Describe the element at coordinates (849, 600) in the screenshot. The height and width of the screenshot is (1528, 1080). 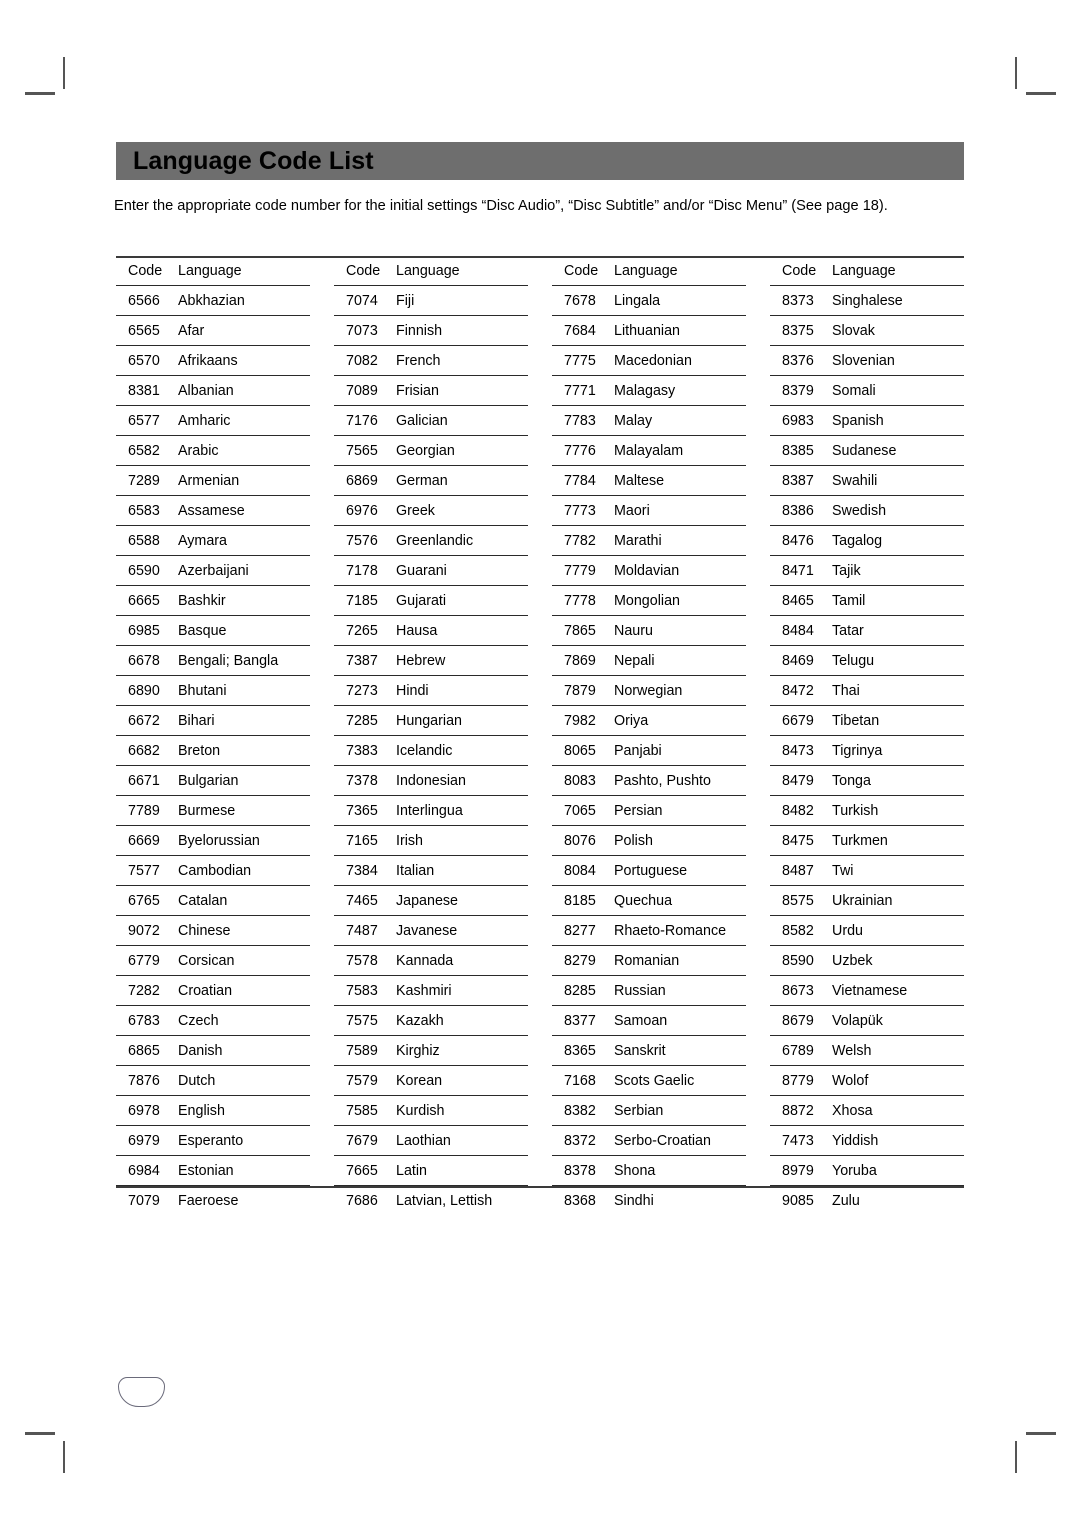
I see `cell-language: Tamil` at that location.